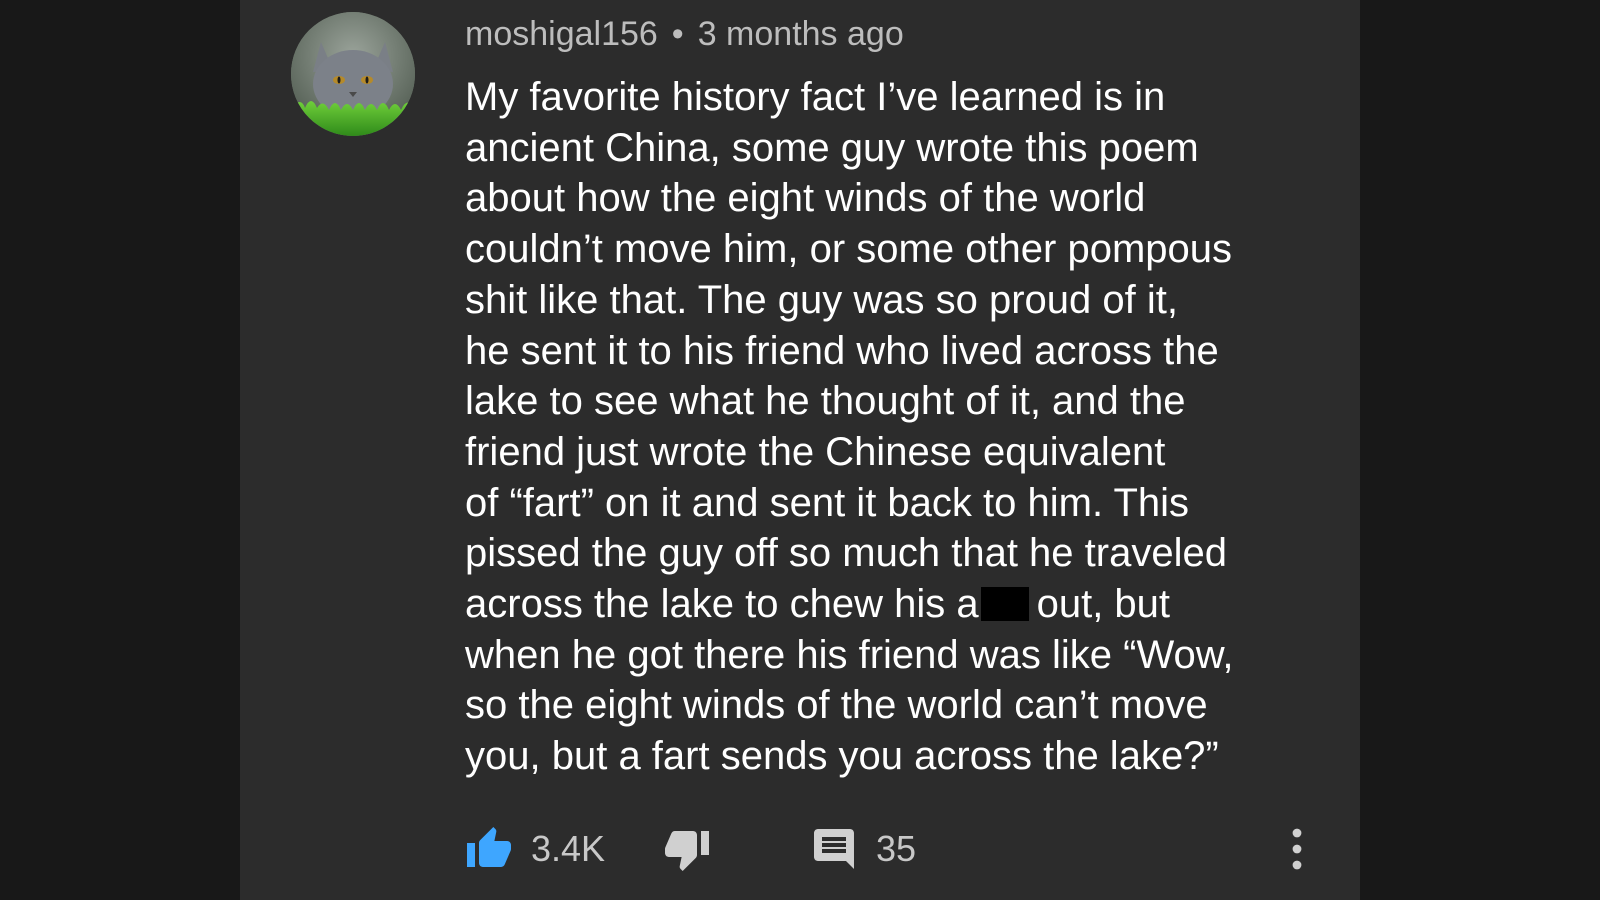 The height and width of the screenshot is (900, 1600). I want to click on thumbs-down-icon, so click(687, 851).